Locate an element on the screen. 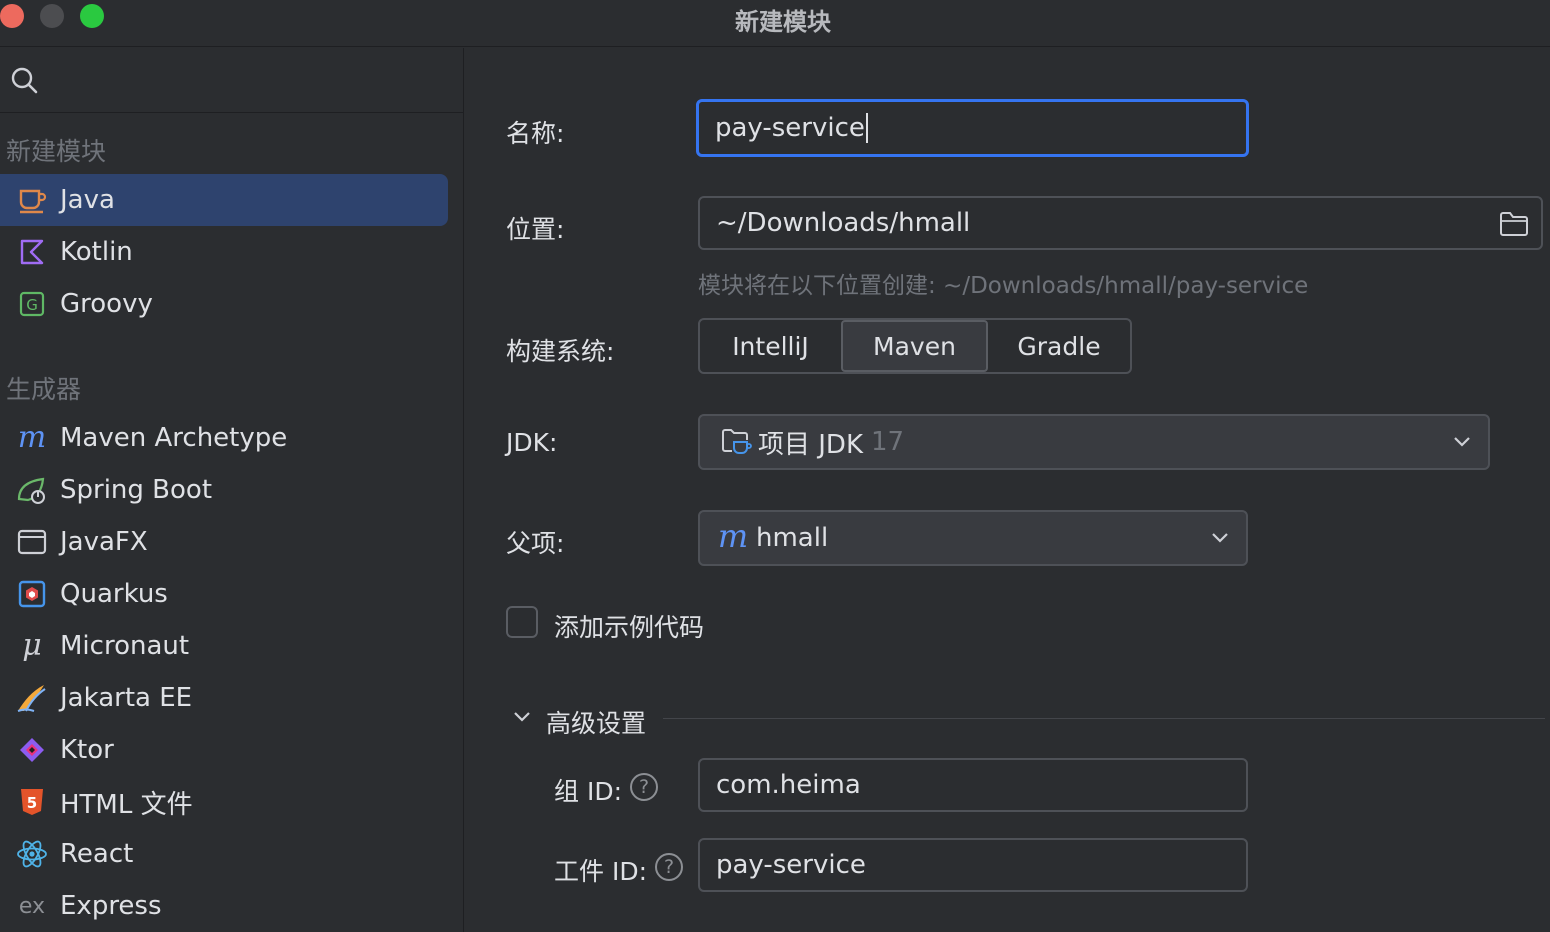 The width and height of the screenshot is (1550, 932). folder-icon is located at coordinates (1514, 224).